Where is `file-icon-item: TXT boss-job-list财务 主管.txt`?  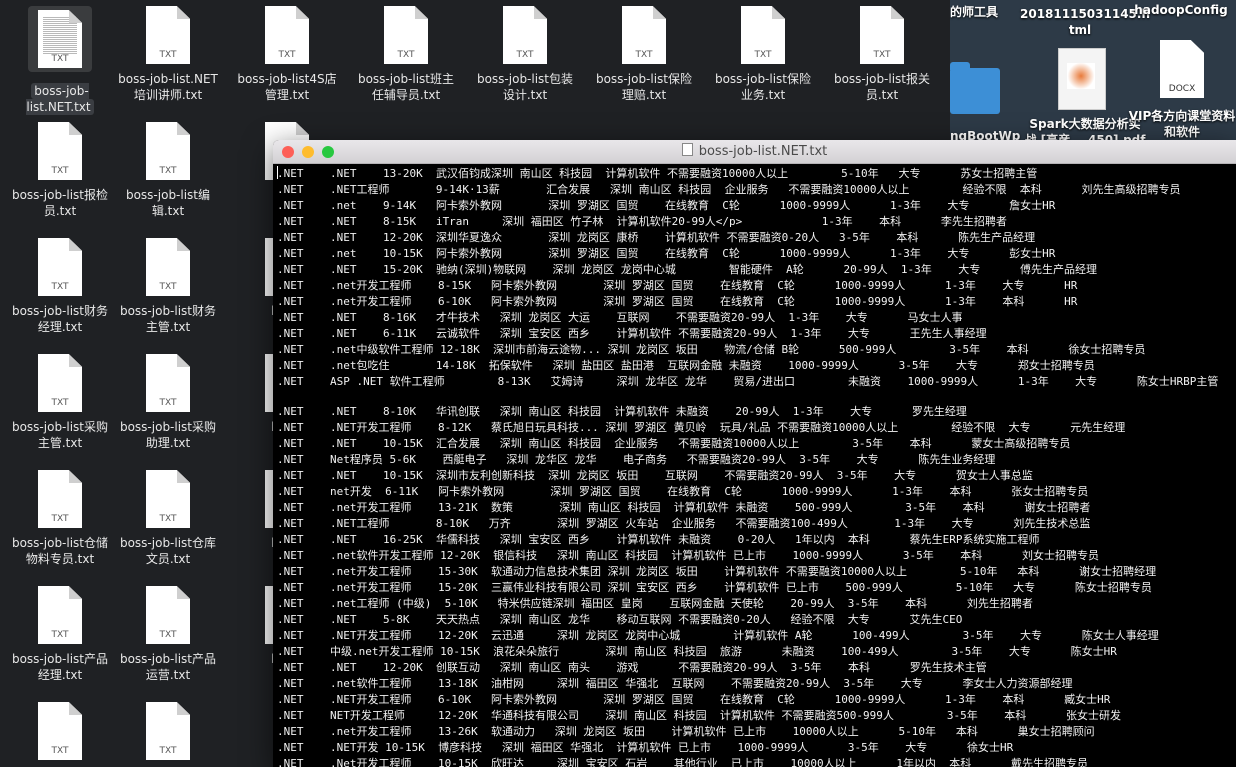
file-icon-item: TXT boss-job-list财务 主管.txt is located at coordinates (168, 286).